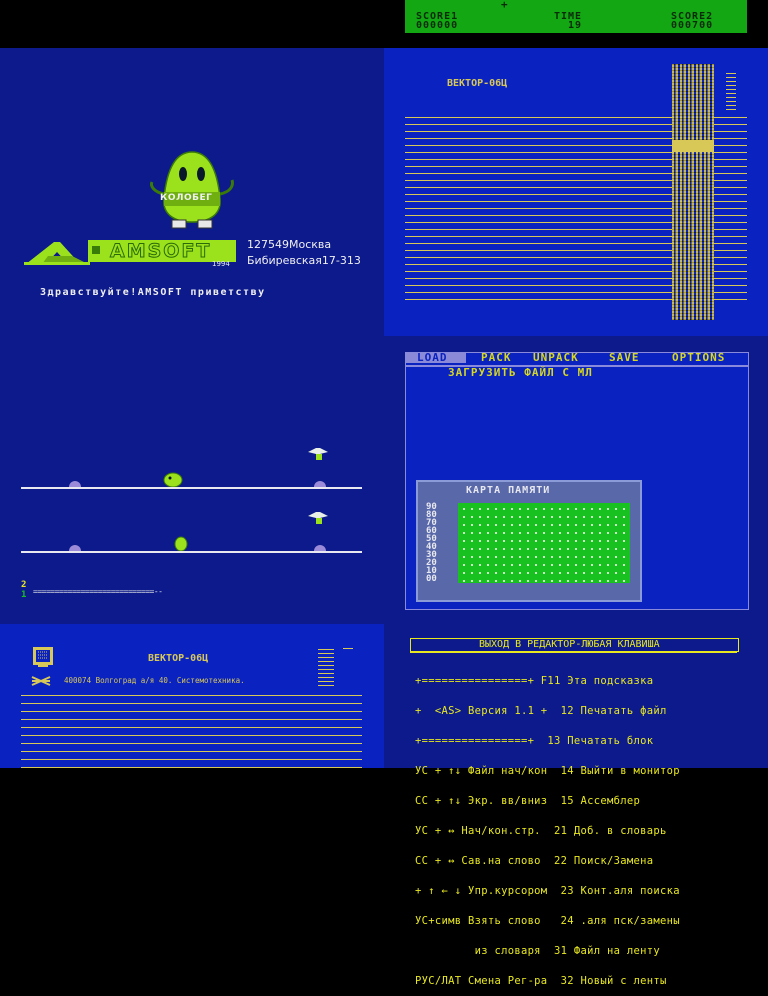  I want to click on help-line: + ↑ ← ↓ Упр.курсором 23 Конт.аля поиска, so click(547, 891).